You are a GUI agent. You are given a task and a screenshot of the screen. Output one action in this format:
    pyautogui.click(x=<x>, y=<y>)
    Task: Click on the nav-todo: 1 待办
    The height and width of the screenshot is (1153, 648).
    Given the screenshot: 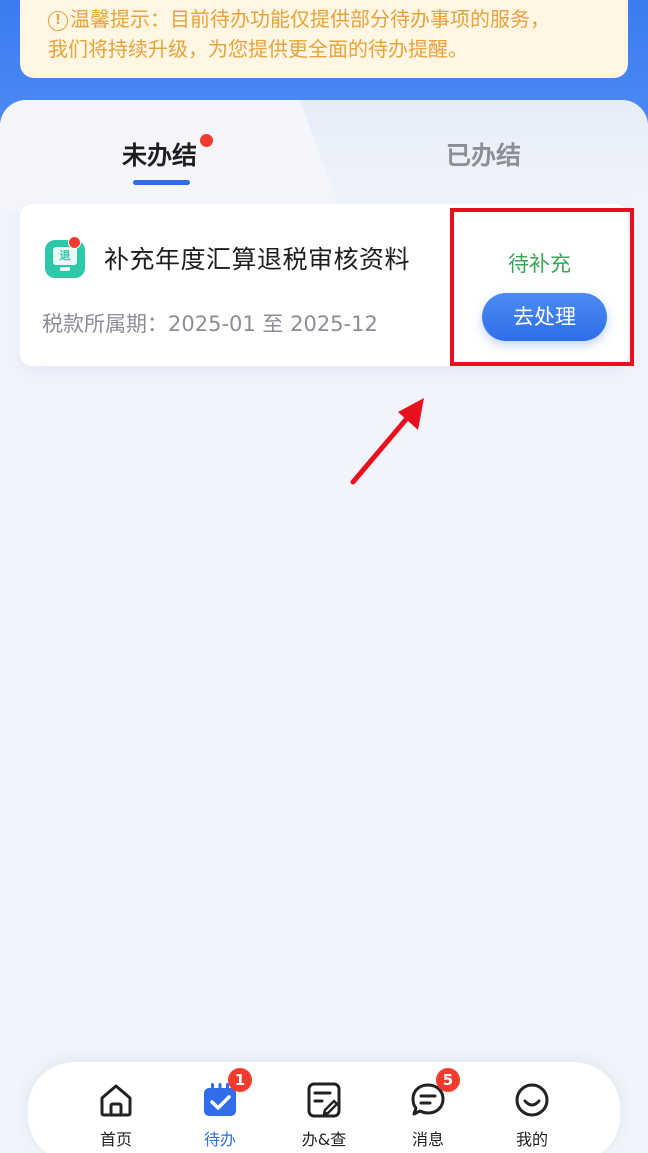 What is the action you would take?
    pyautogui.click(x=220, y=1109)
    